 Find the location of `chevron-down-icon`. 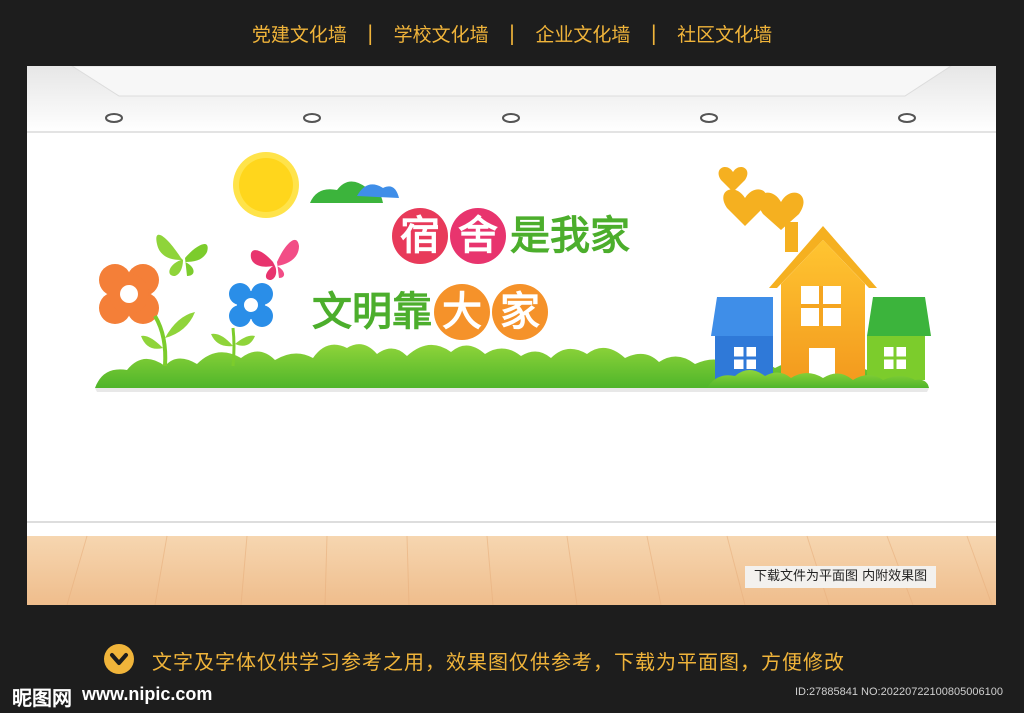

chevron-down-icon is located at coordinates (119, 659).